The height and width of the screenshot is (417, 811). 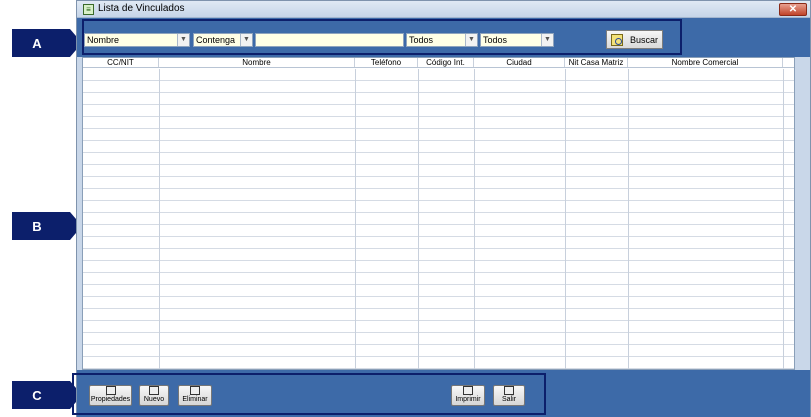 What do you see at coordinates (110, 390) in the screenshot?
I see `properties-icon` at bounding box center [110, 390].